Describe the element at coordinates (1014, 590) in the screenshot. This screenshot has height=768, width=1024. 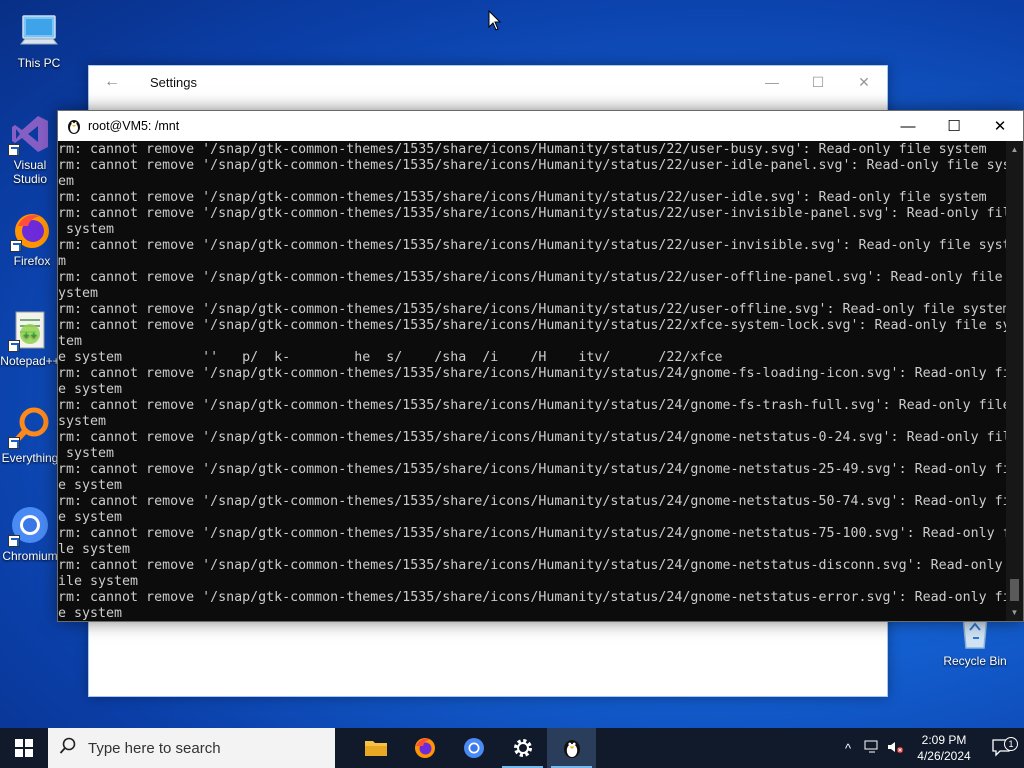
I see `scrollbar-thumb` at that location.